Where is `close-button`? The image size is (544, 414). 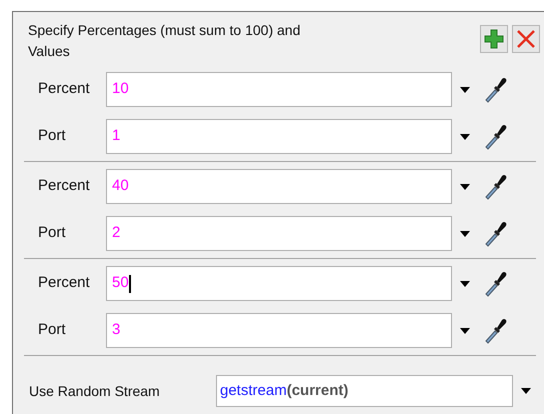
close-button is located at coordinates (526, 39).